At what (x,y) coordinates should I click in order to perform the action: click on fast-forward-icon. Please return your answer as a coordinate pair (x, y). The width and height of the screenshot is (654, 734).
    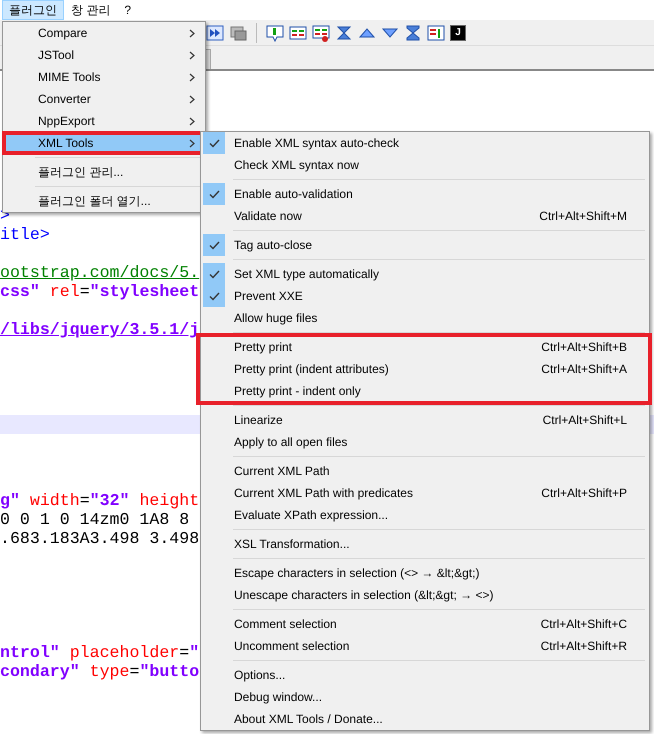
    Looking at the image, I should click on (215, 33).